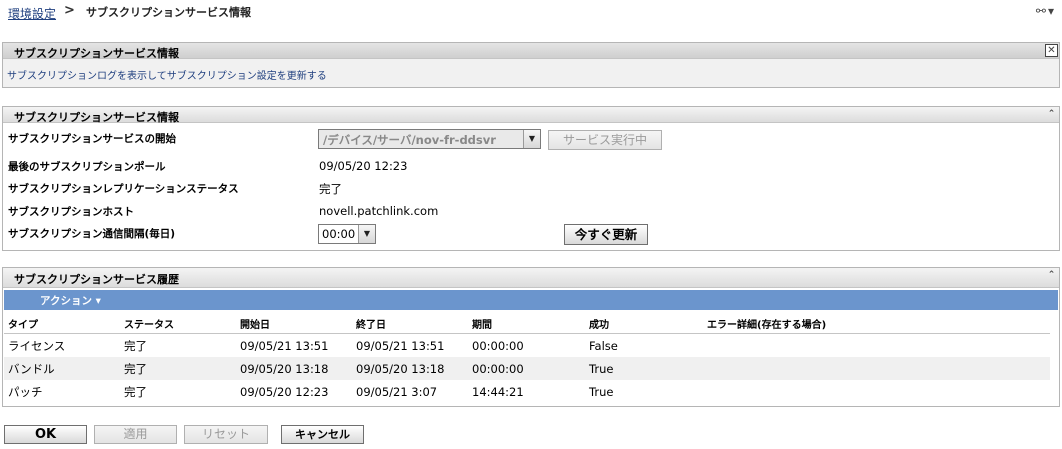  What do you see at coordinates (531, 278) in the screenshot?
I see `history-panel-header: サブスクリプションサービス履歴 ⌃` at bounding box center [531, 278].